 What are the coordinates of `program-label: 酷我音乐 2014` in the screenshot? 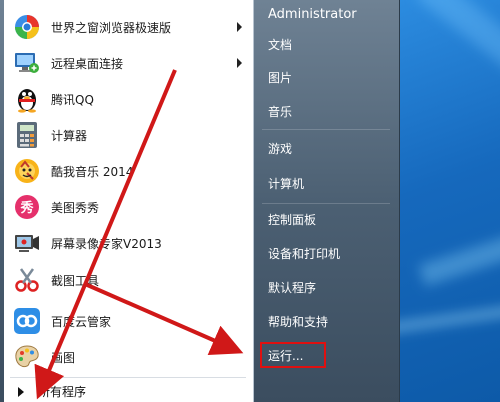 It's located at (92, 171).